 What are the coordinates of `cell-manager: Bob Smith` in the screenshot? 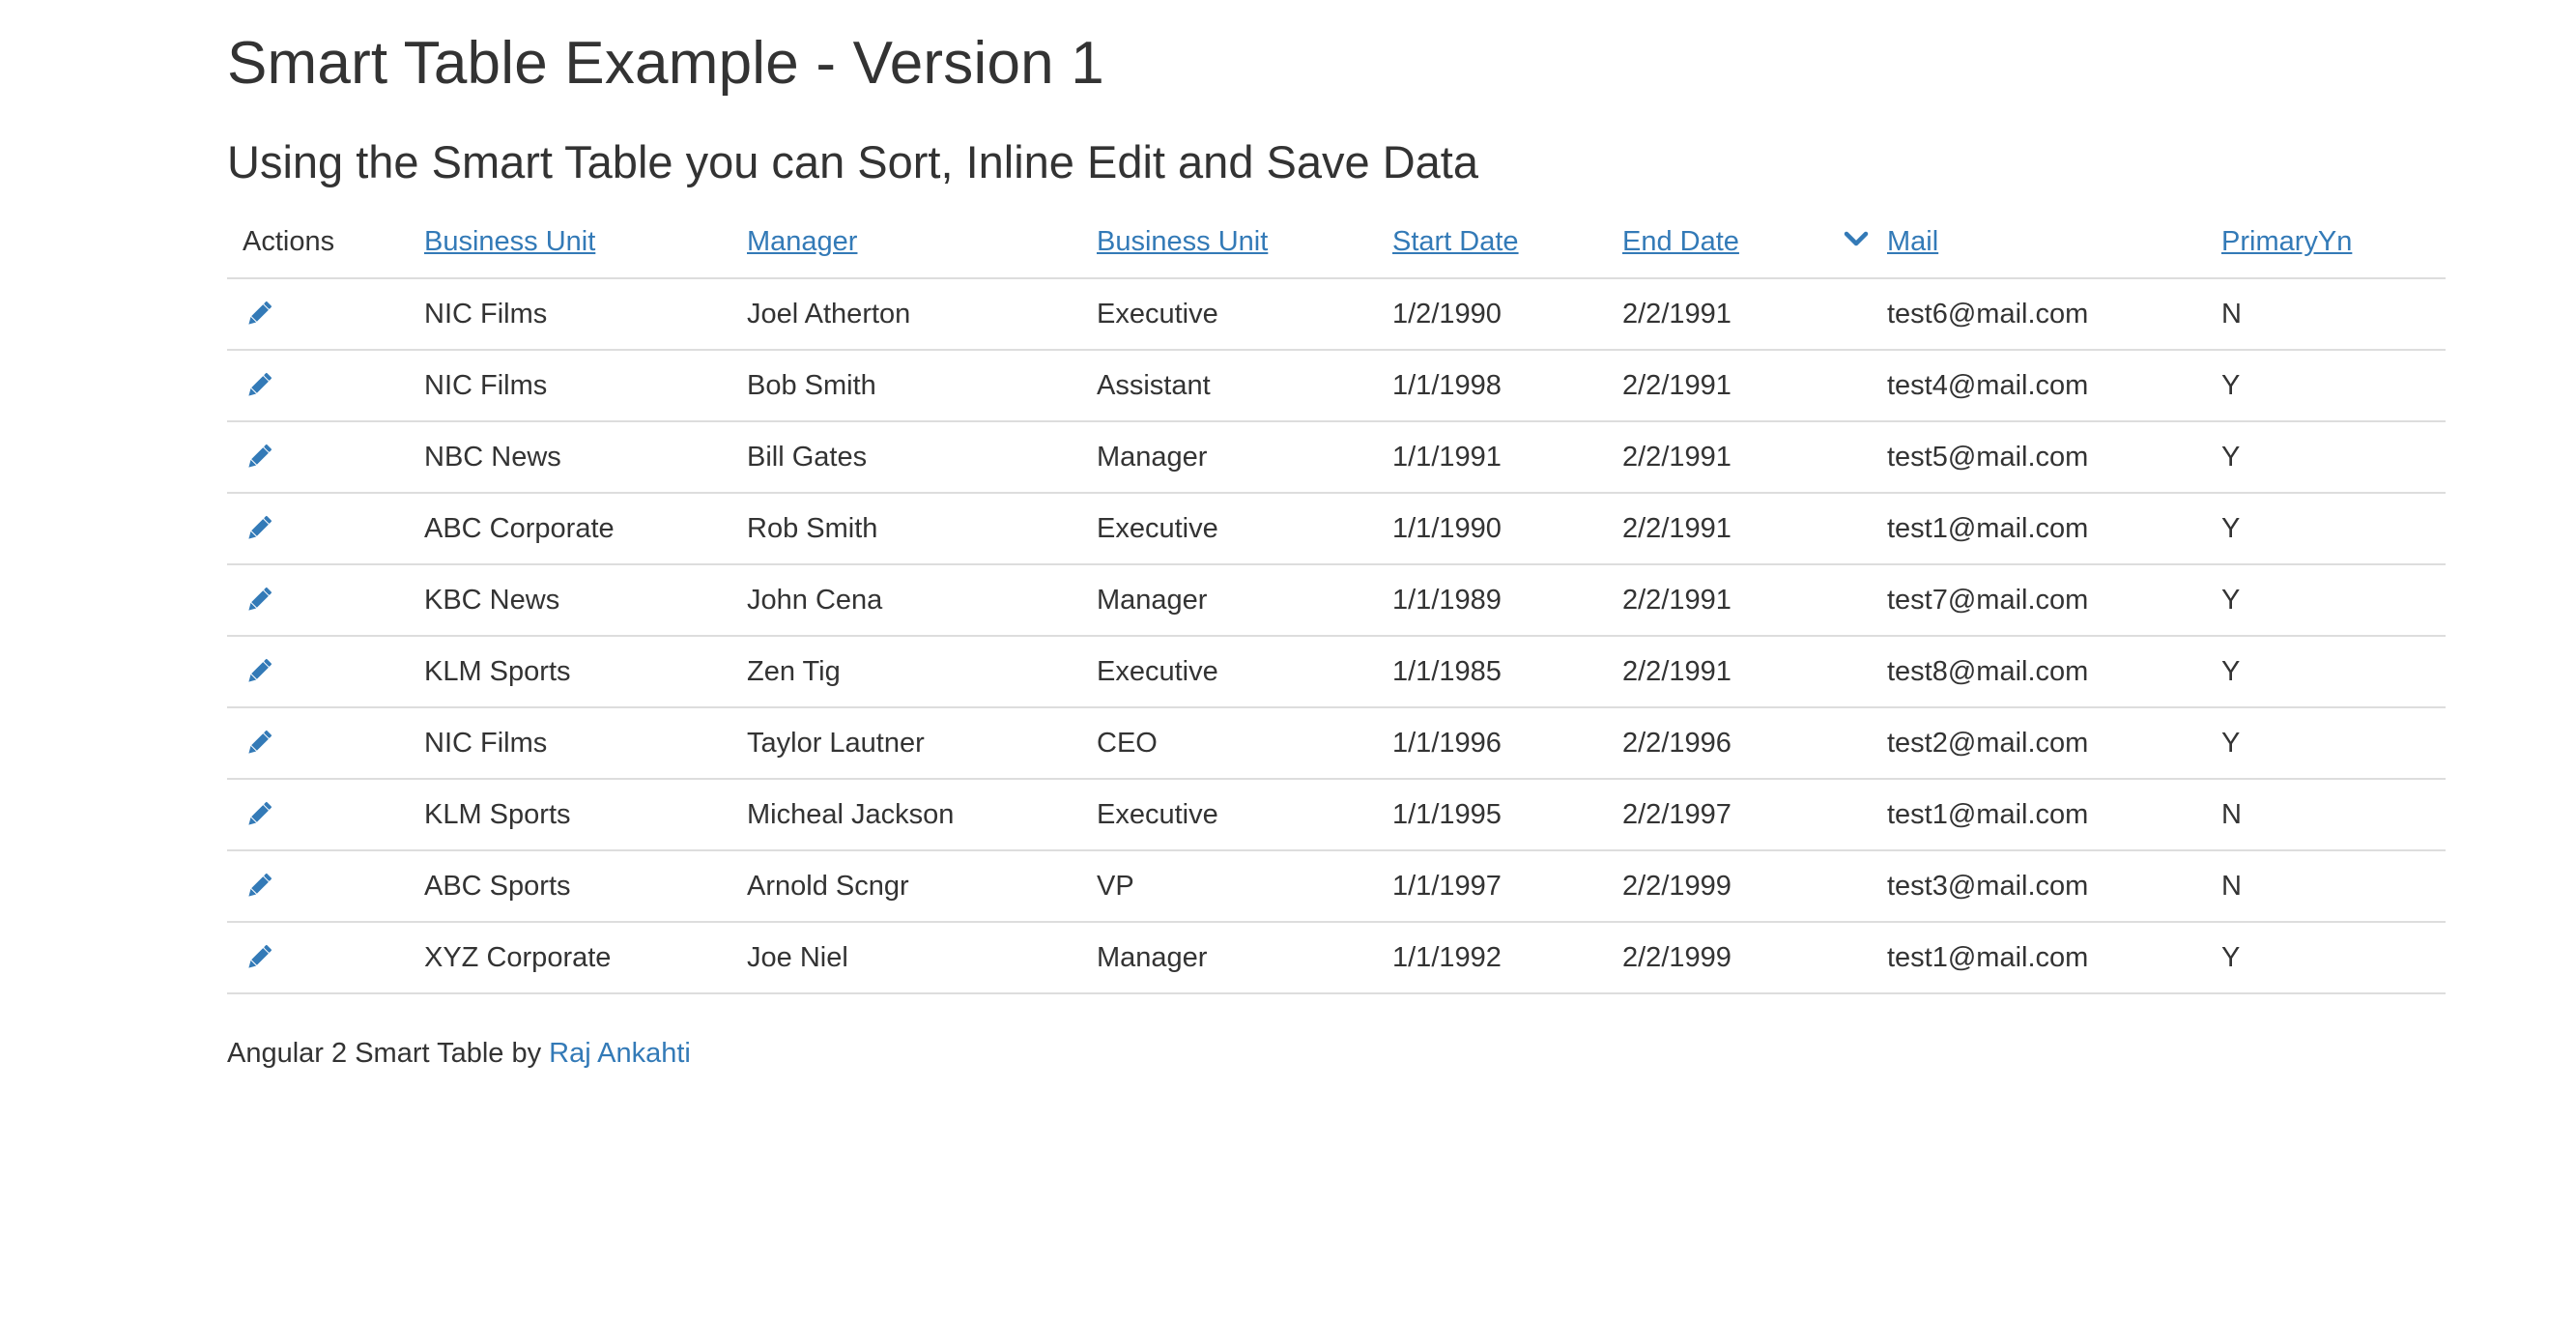 It's located at (812, 385).